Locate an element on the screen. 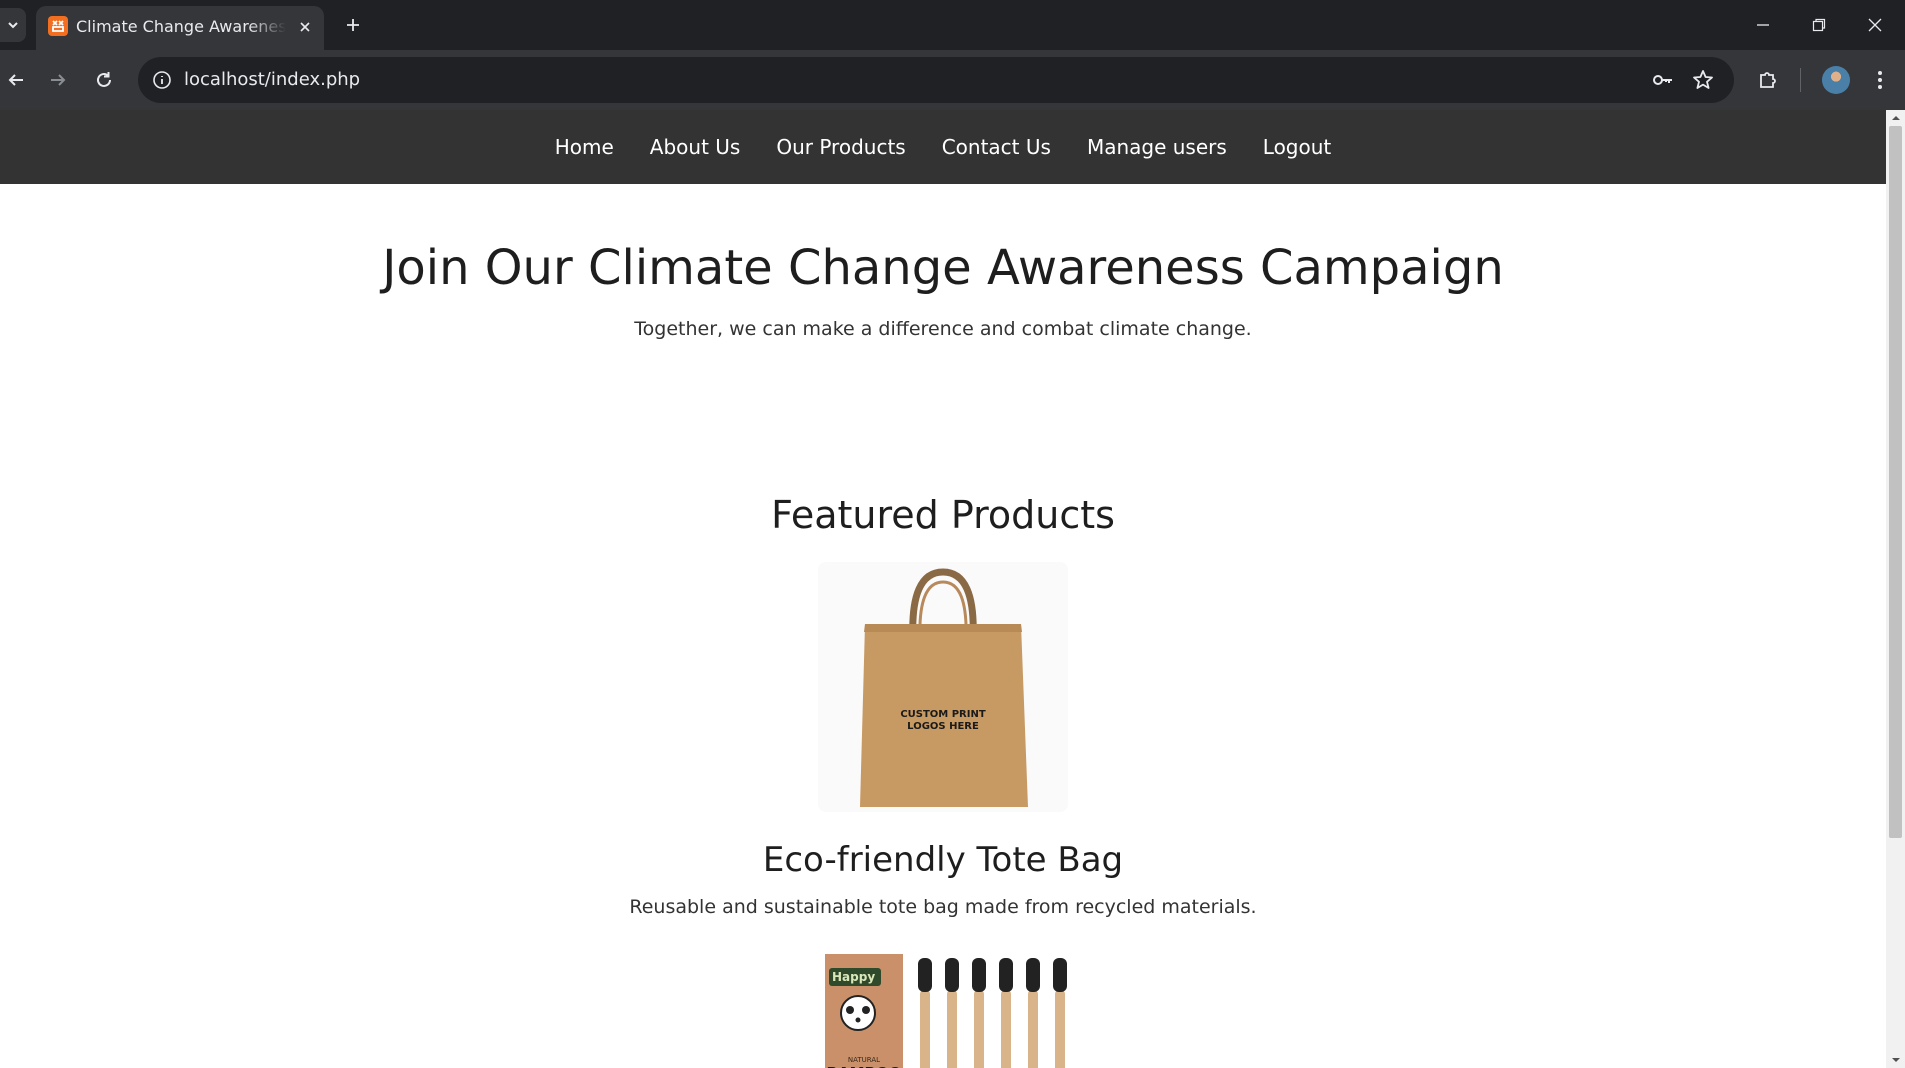  url-text: localhost/index.php is located at coordinates (272, 79).